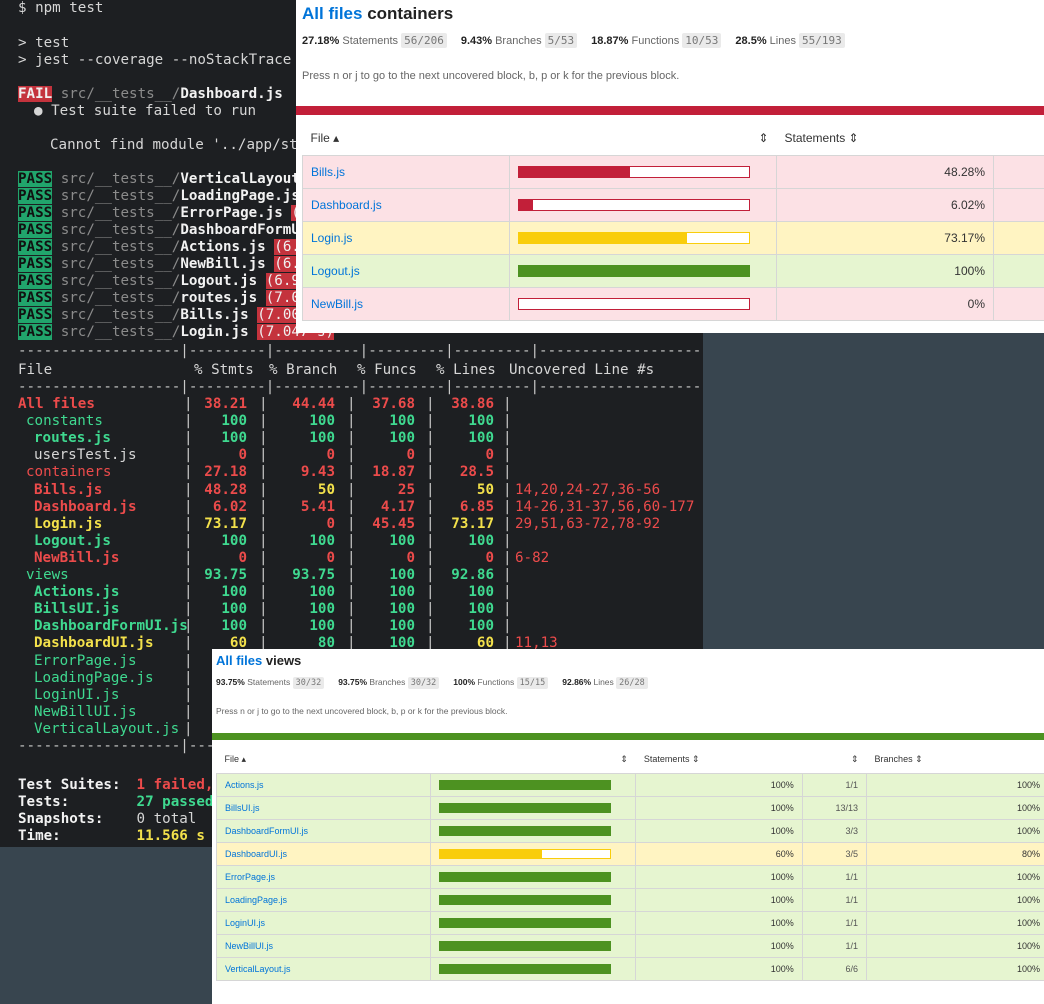 This screenshot has width=1044, height=1004. I want to click on file-cell: ErrorPage.js, so click(323, 876).